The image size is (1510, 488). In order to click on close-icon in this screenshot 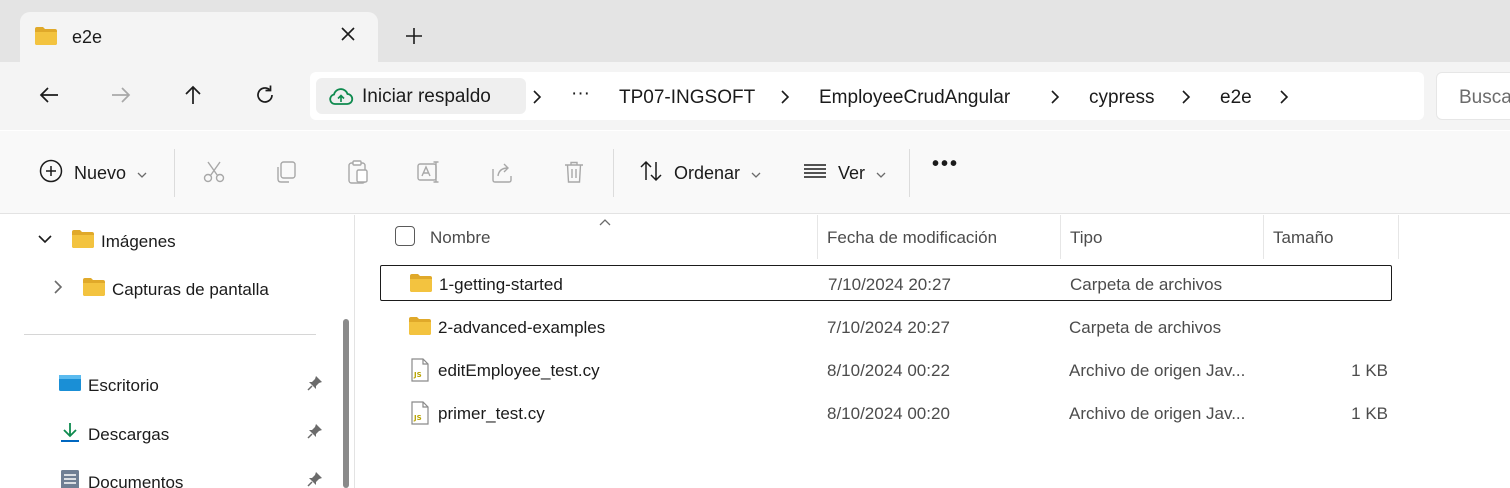, I will do `click(348, 34)`.